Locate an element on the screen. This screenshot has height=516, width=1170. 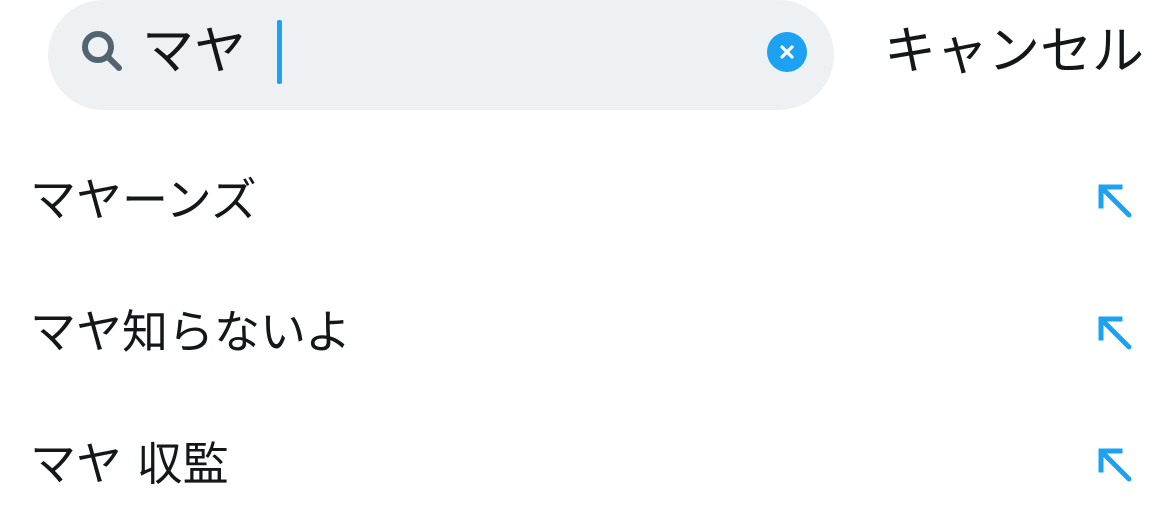
clear-search-button is located at coordinates (787, 52).